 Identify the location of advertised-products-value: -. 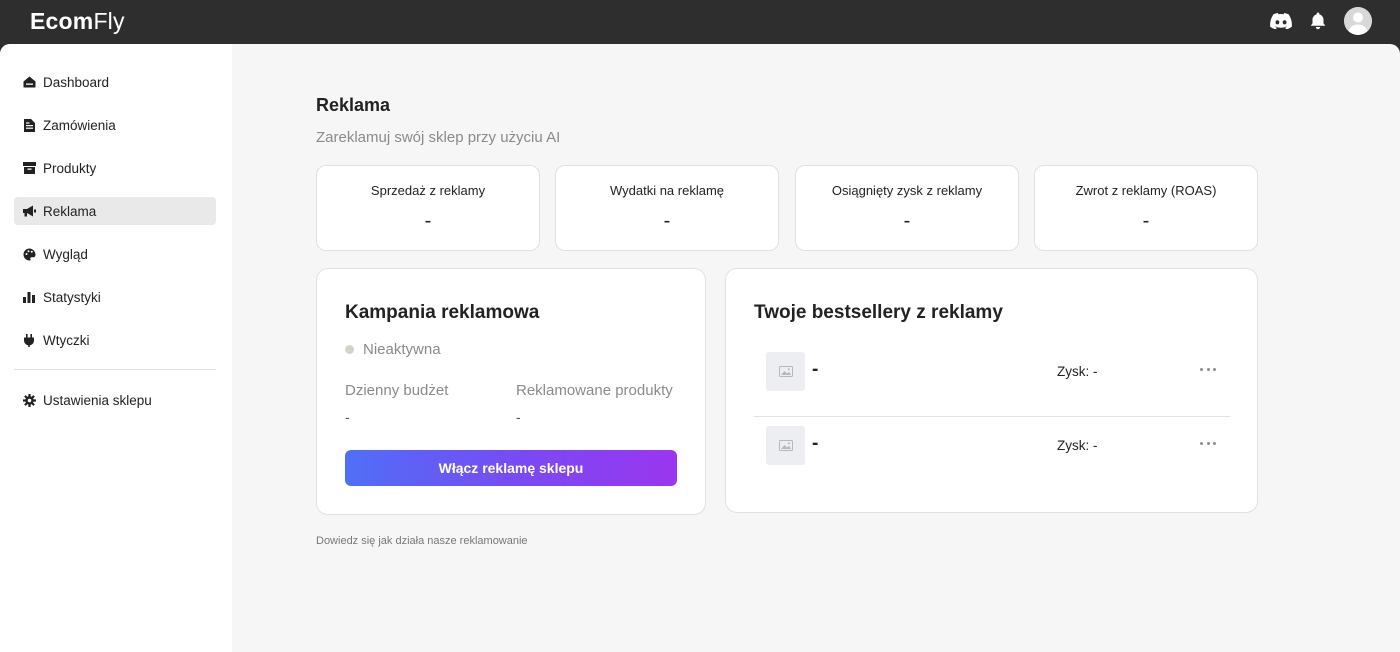
(518, 417).